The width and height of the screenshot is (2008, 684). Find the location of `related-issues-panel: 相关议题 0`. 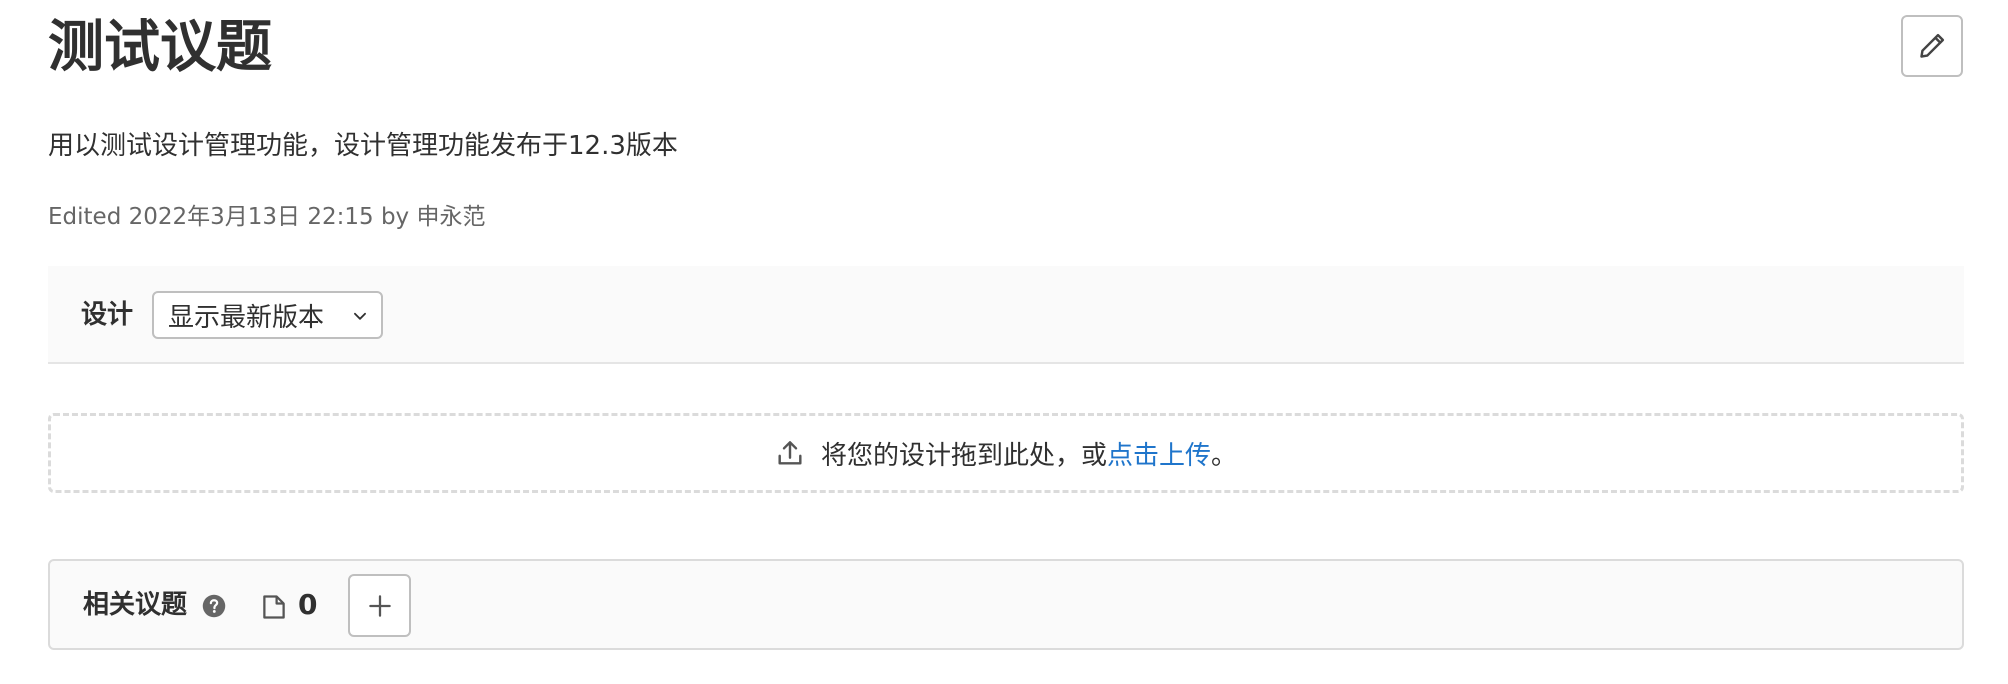

related-issues-panel: 相关议题 0 is located at coordinates (1006, 604).